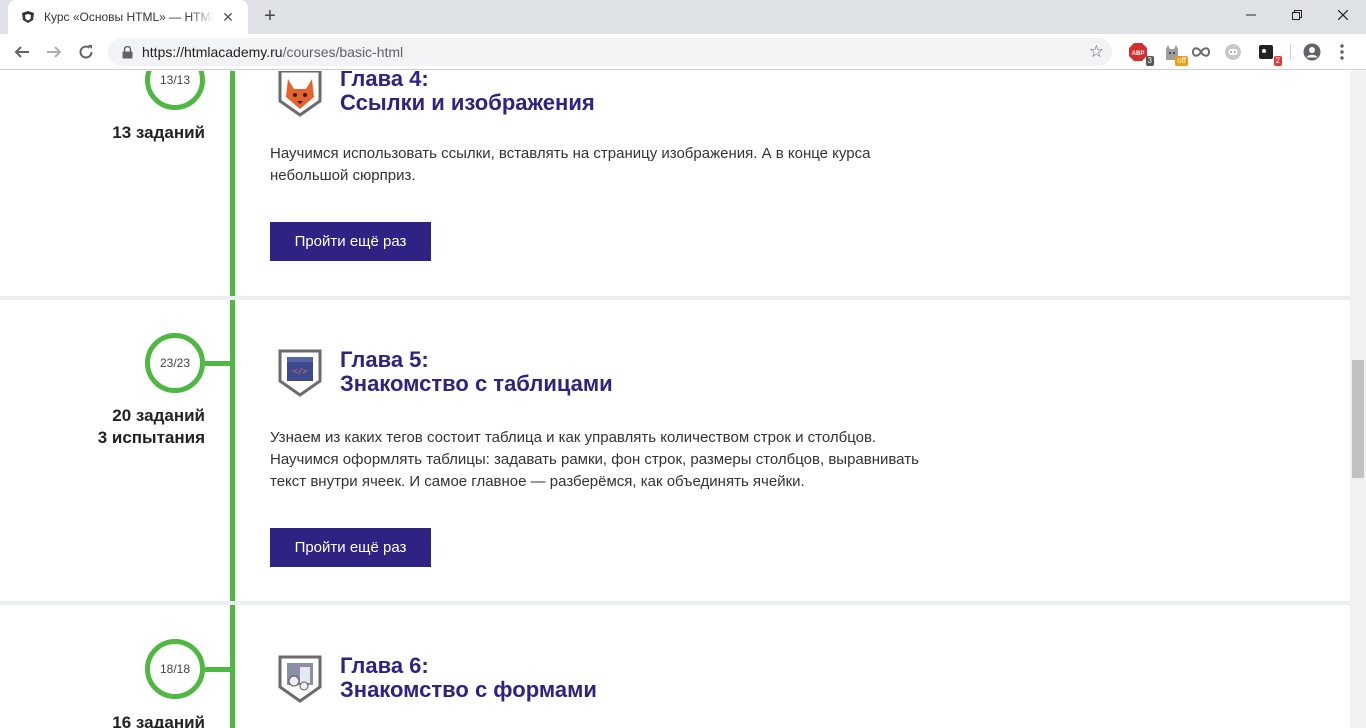  What do you see at coordinates (158, 132) in the screenshot?
I see `tasks-count: 13 заданий` at bounding box center [158, 132].